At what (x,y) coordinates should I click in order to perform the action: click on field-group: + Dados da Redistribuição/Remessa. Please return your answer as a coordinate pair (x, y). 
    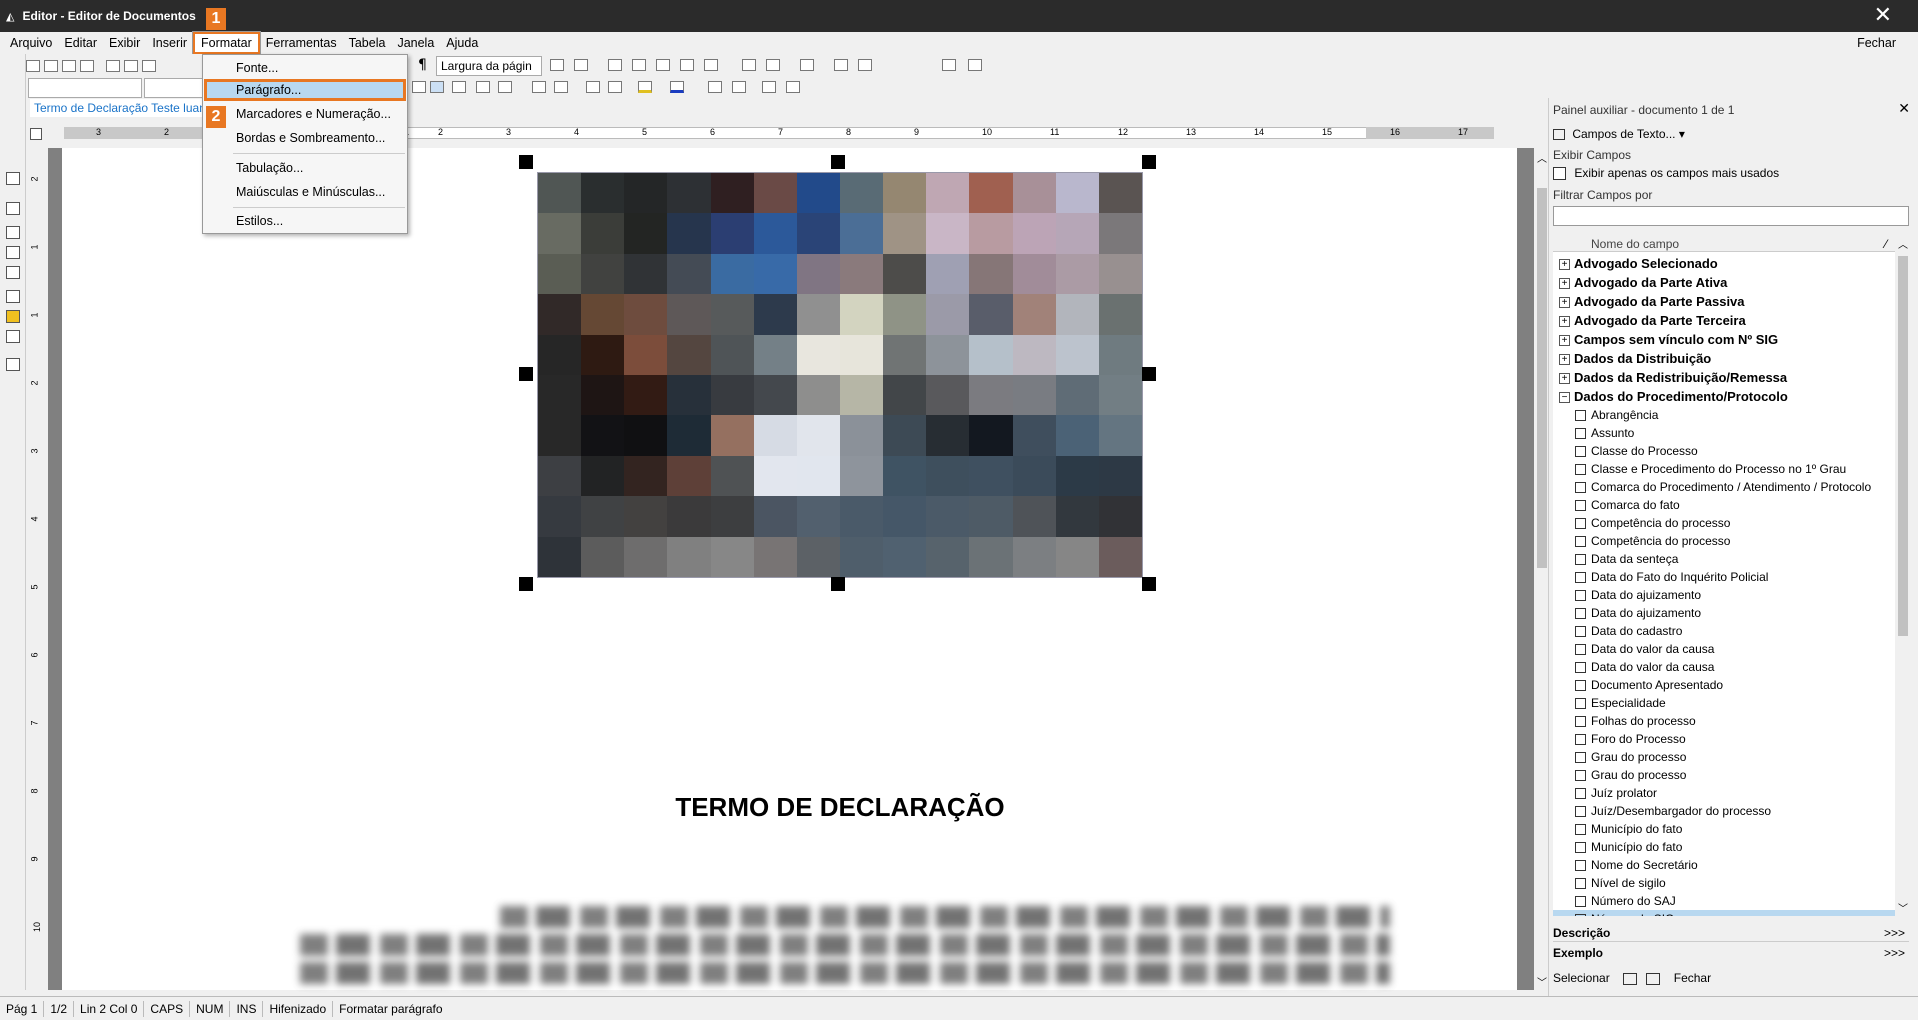
    Looking at the image, I should click on (1724, 377).